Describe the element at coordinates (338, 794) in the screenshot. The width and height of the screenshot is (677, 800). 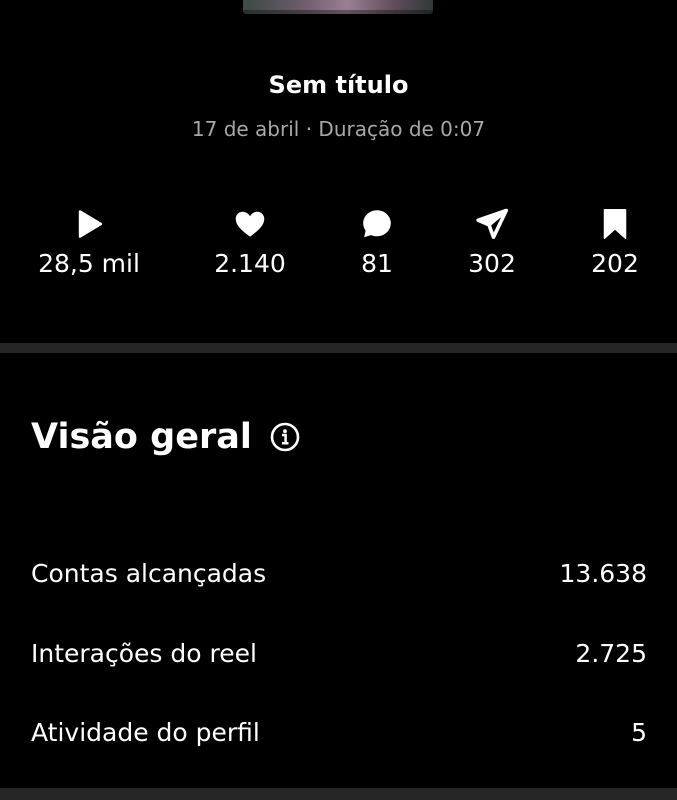
I see `bottom-divider` at that location.